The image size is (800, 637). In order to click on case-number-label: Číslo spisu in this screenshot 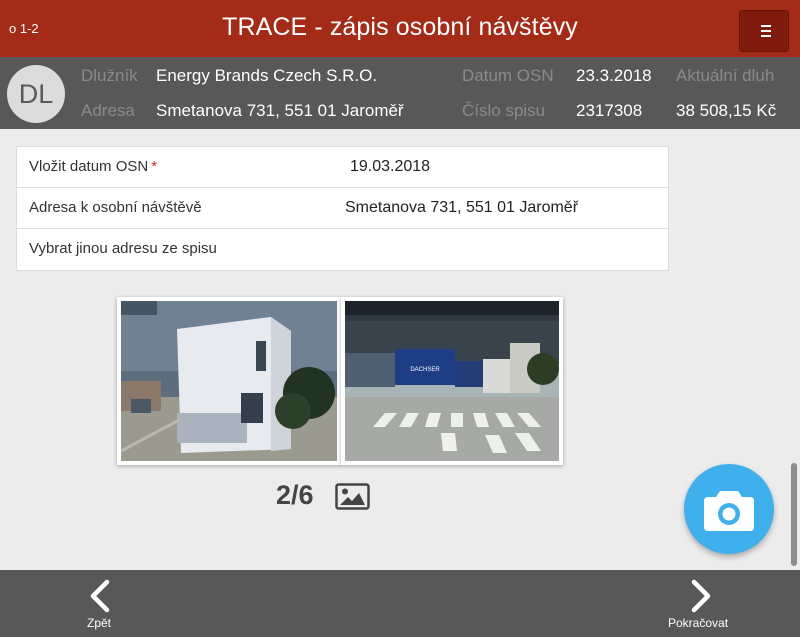, I will do `click(504, 110)`.